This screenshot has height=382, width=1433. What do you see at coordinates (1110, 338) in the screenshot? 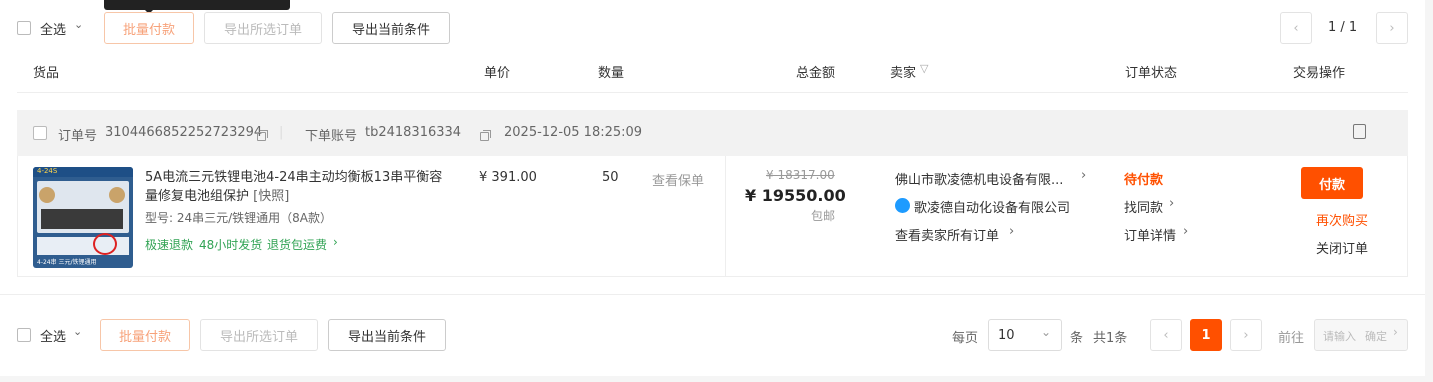
I see `total-count: 共1条` at bounding box center [1110, 338].